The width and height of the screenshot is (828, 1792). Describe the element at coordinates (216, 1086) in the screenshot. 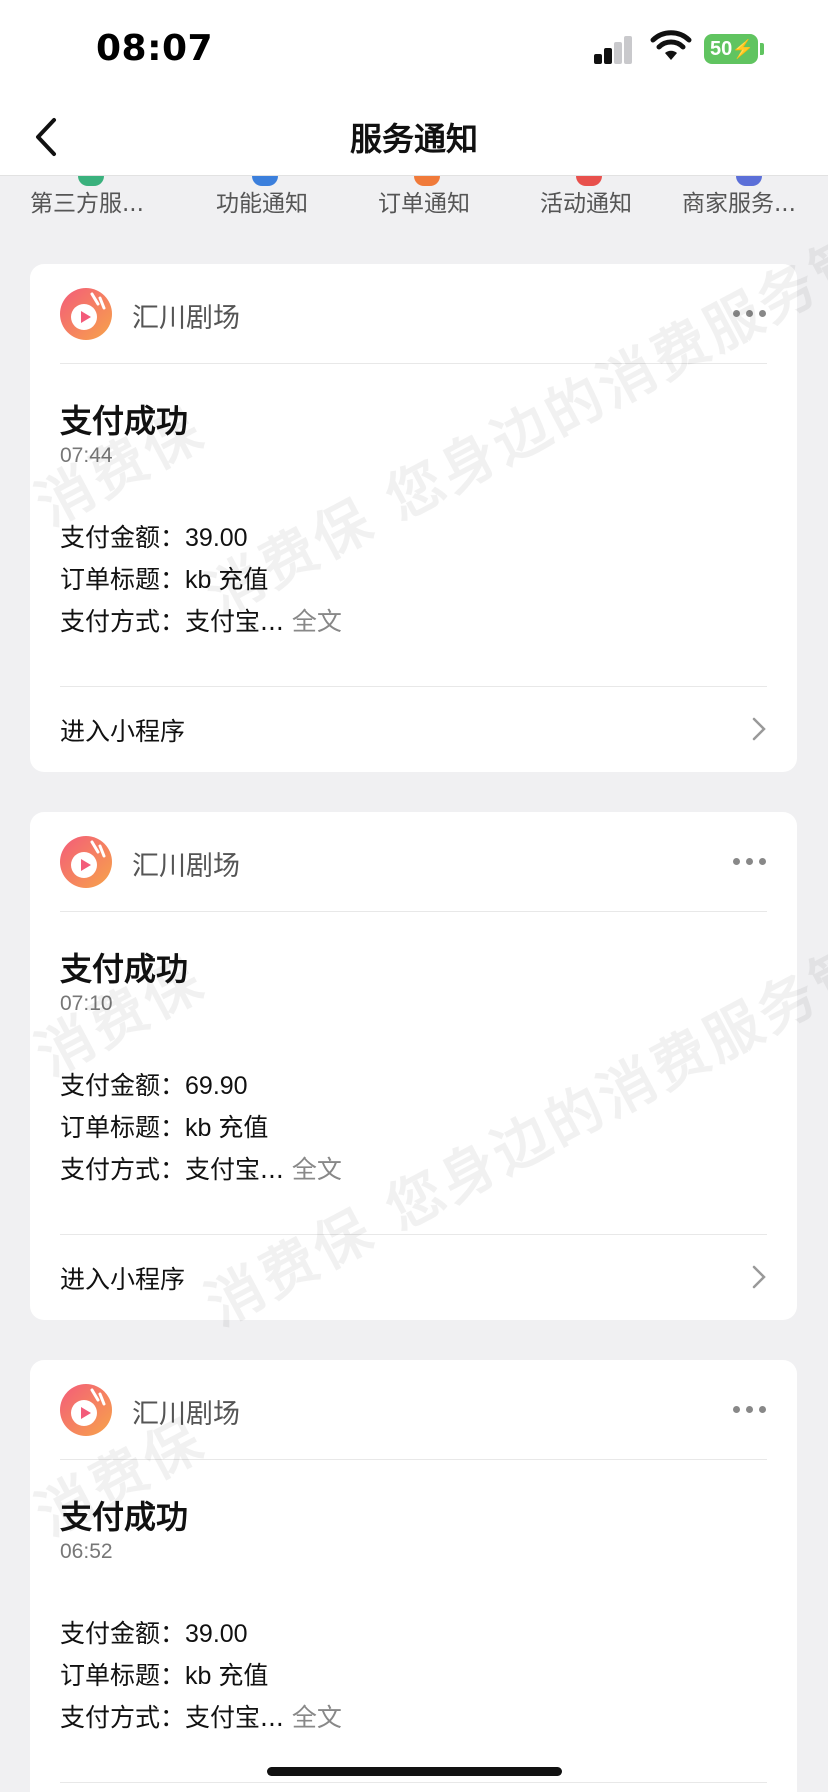

I see `amount-value: 69.90` at that location.